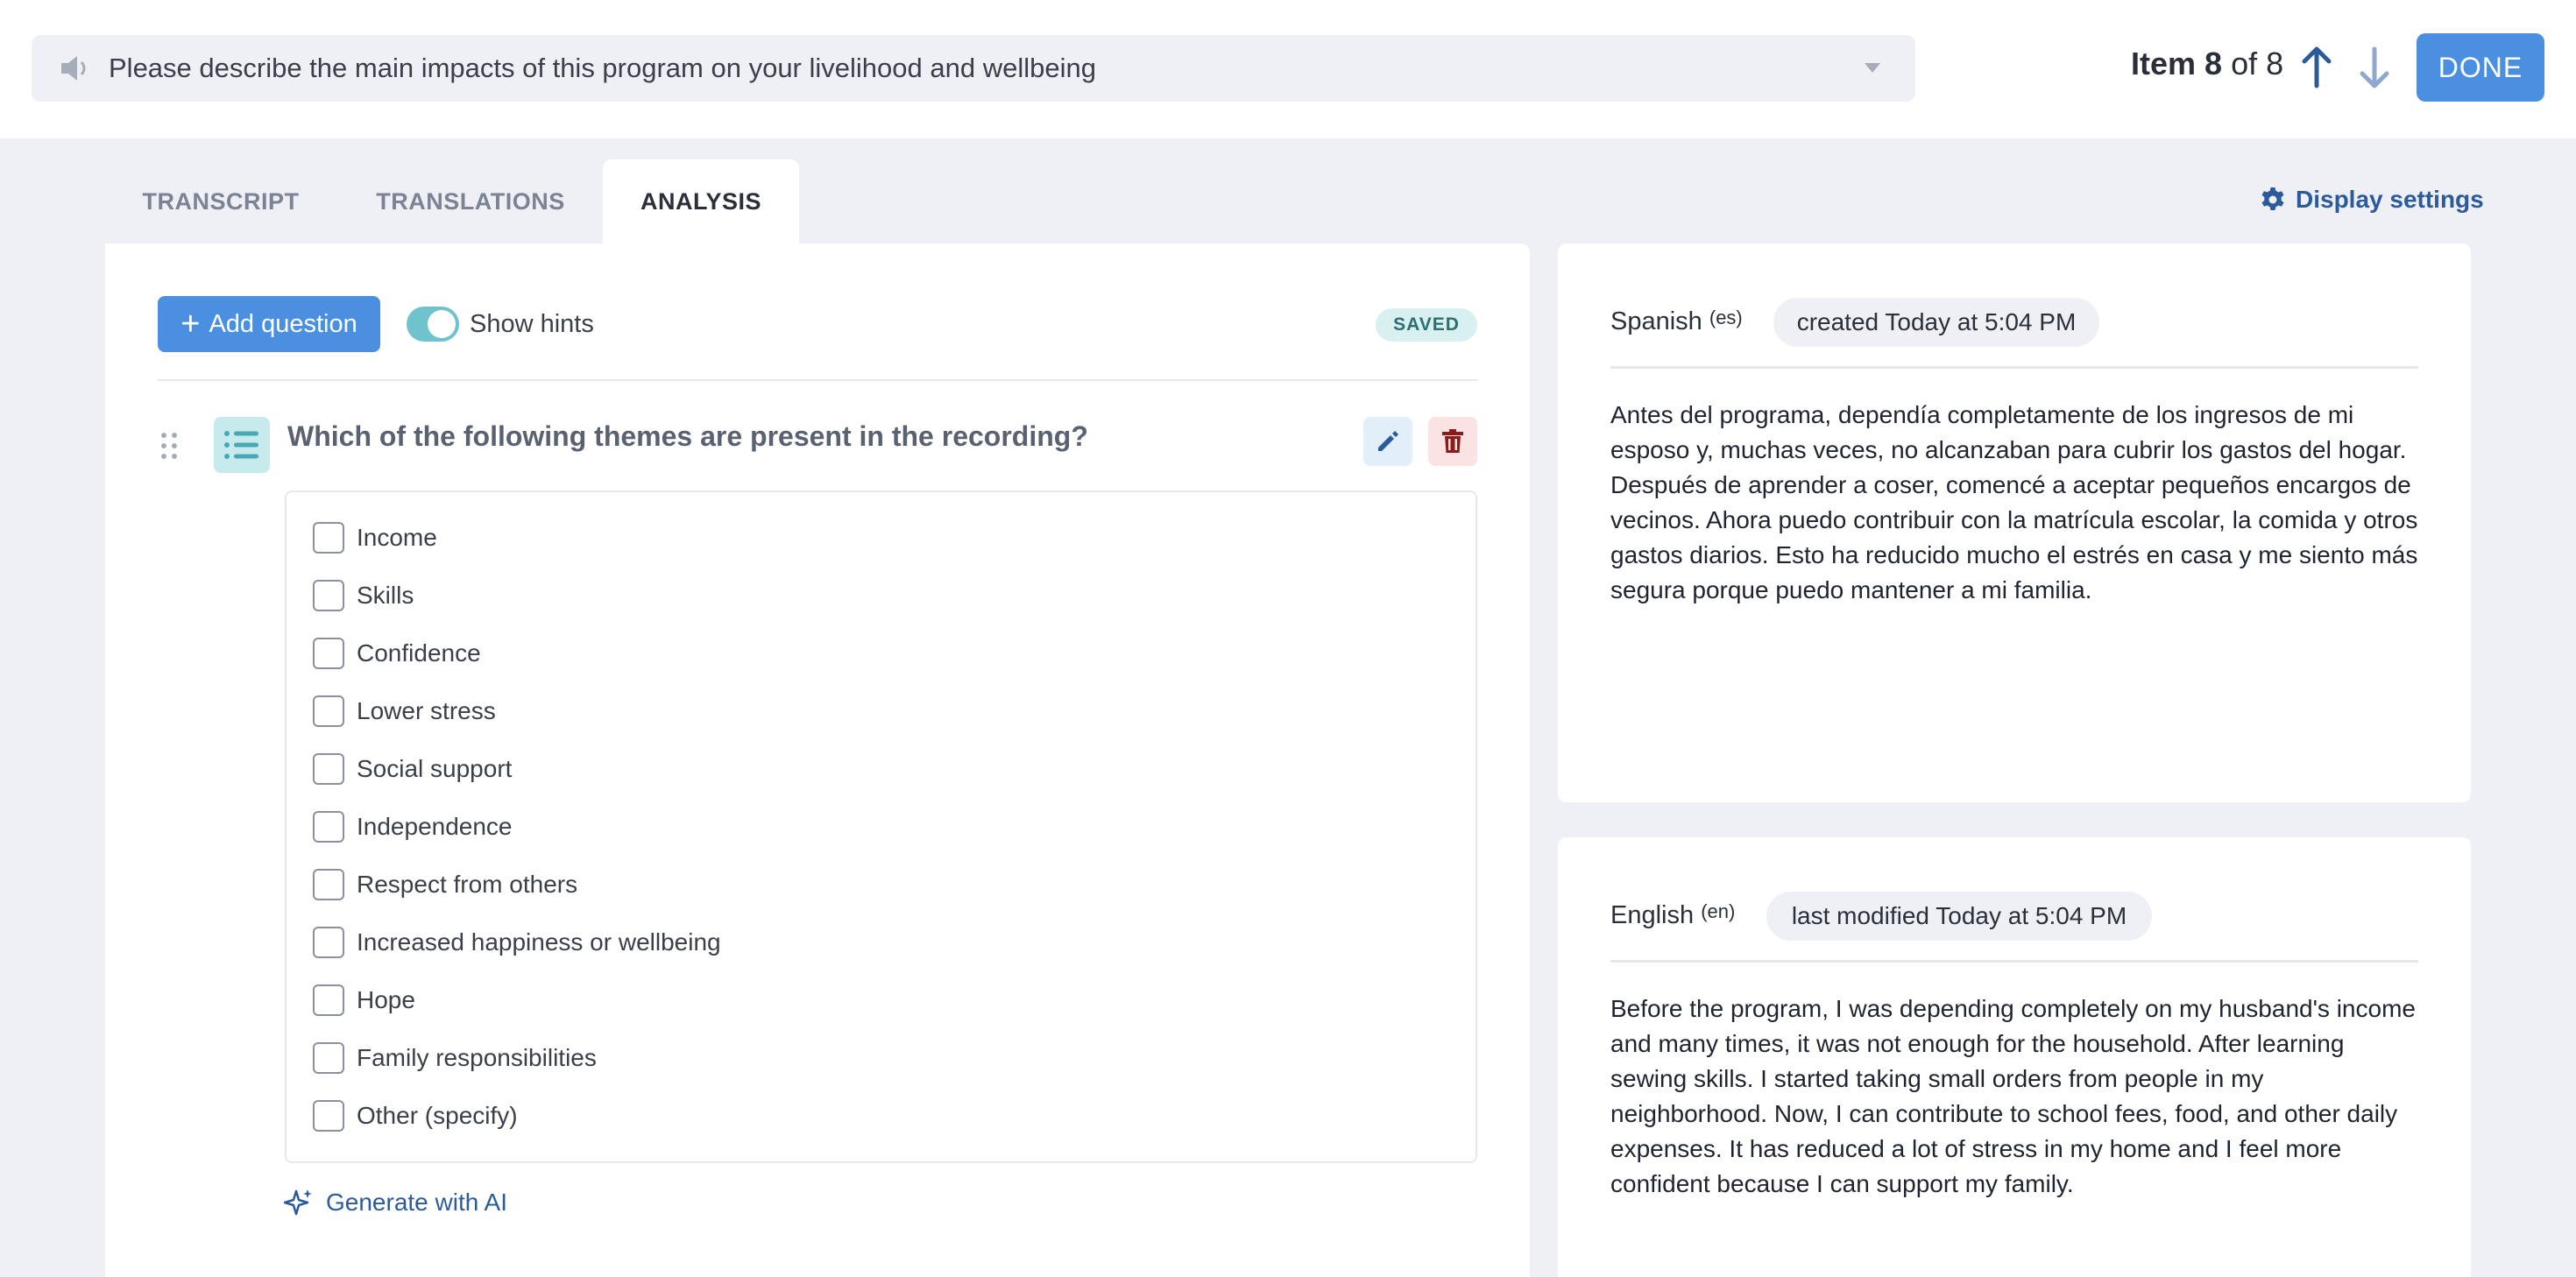  I want to click on option-item: Respect from others, so click(445, 885).